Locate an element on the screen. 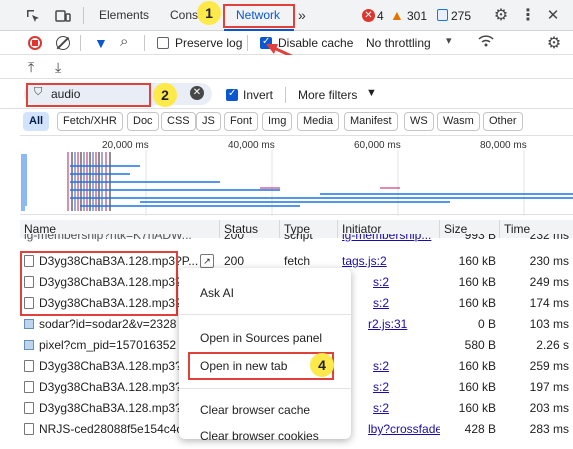 The height and width of the screenshot is (449, 573). more-tabs-chevron-icon: » is located at coordinates (302, 15).